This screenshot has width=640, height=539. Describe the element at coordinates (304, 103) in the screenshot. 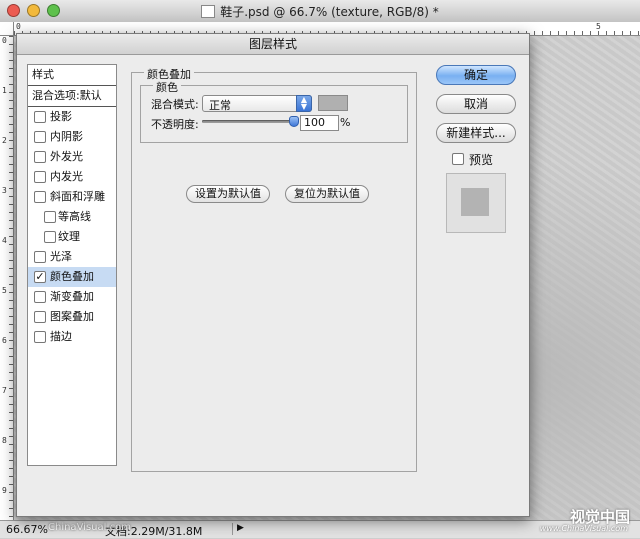

I see `select-arrows-icon: ▲ ▼` at that location.